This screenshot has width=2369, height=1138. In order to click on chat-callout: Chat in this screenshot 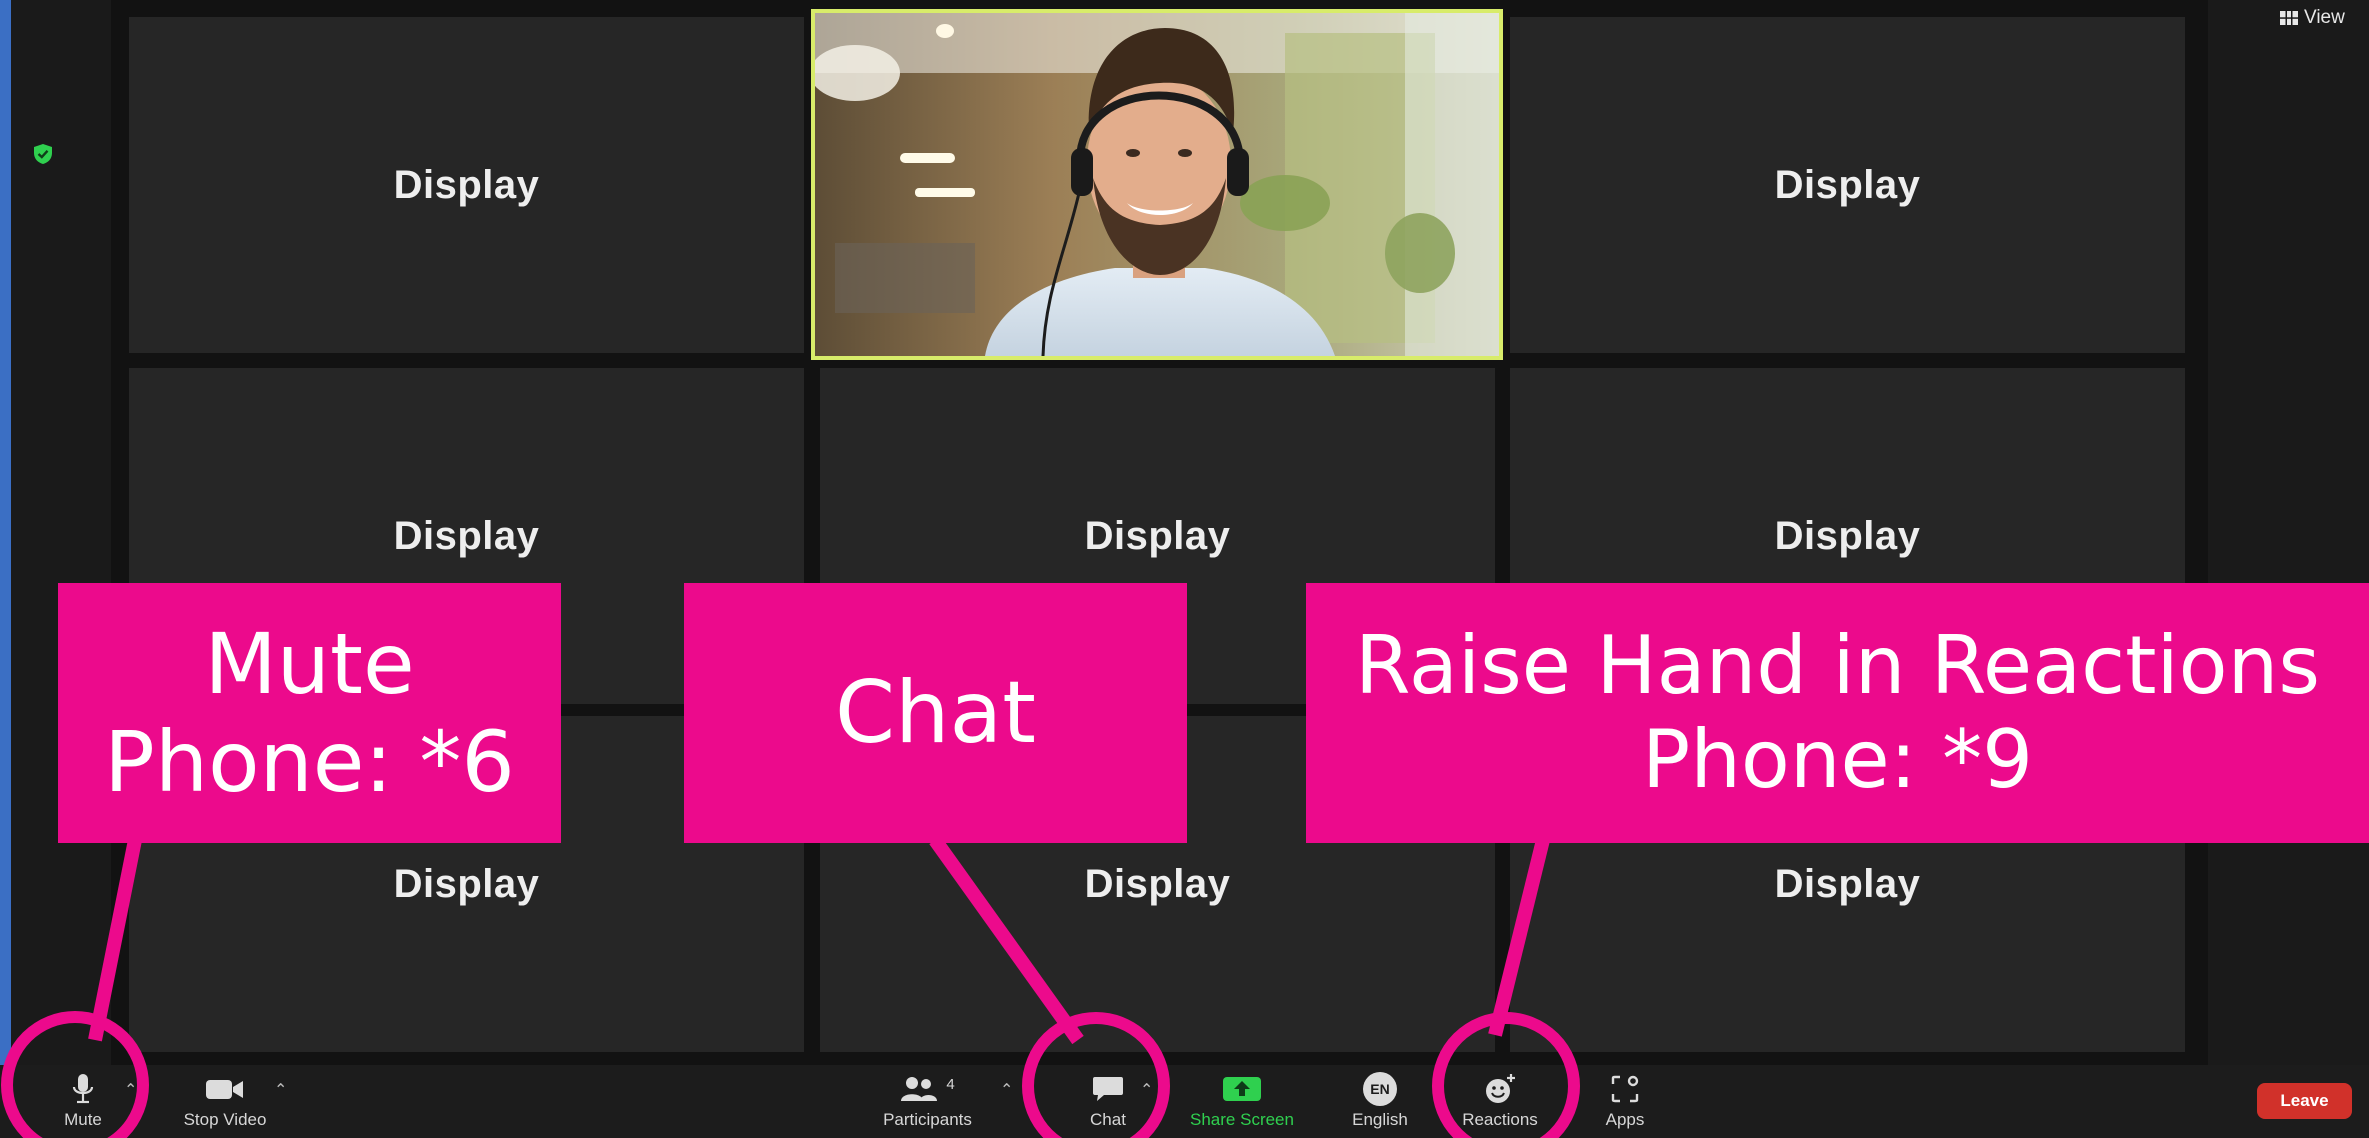, I will do `click(935, 713)`.